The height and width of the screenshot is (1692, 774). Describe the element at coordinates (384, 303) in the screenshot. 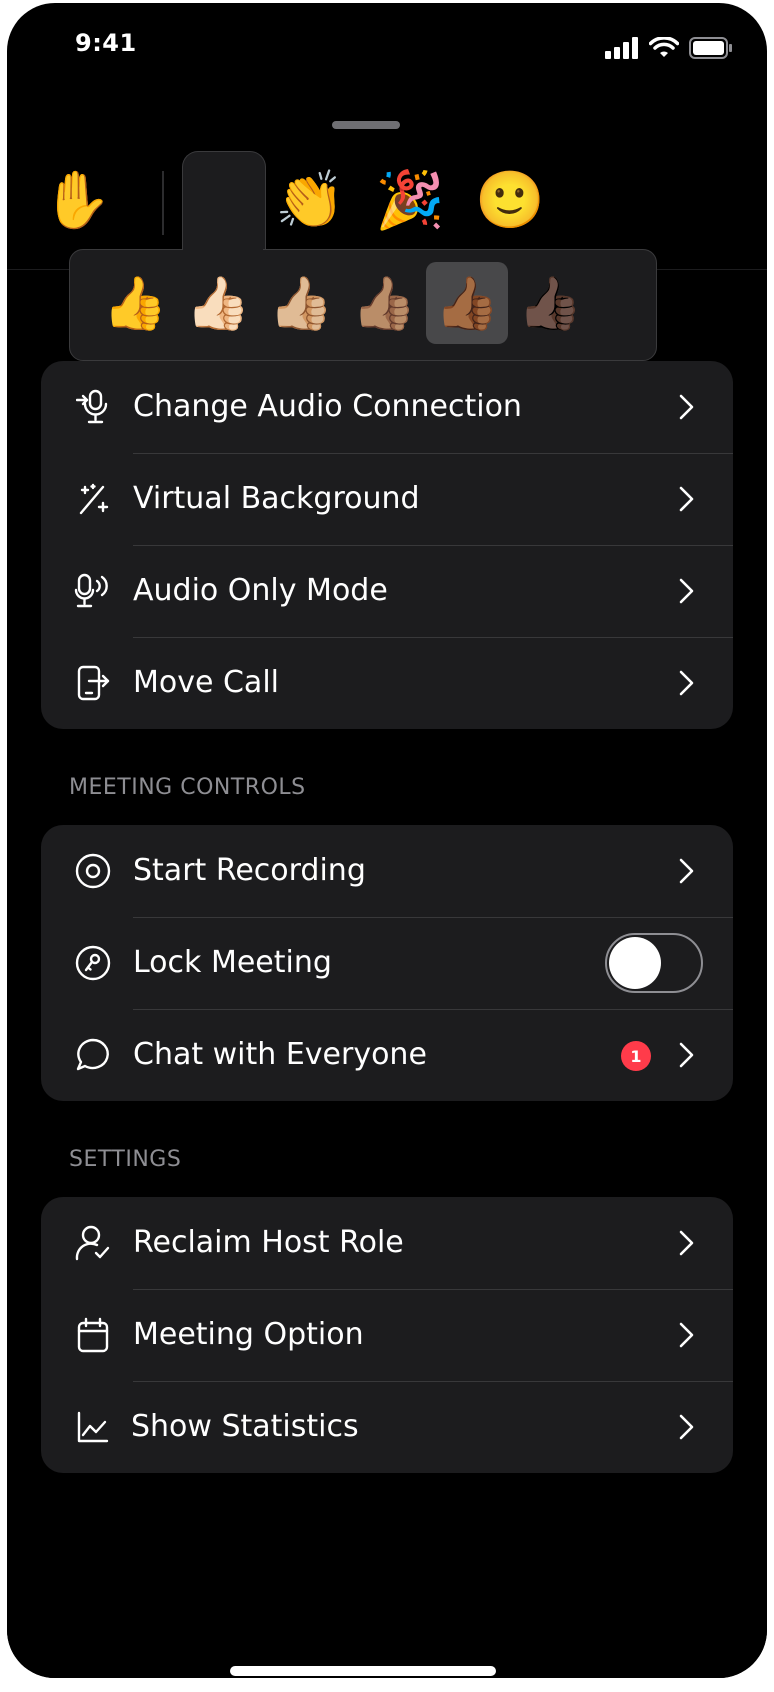

I see `skin-tone-medium: 👍🏽` at that location.